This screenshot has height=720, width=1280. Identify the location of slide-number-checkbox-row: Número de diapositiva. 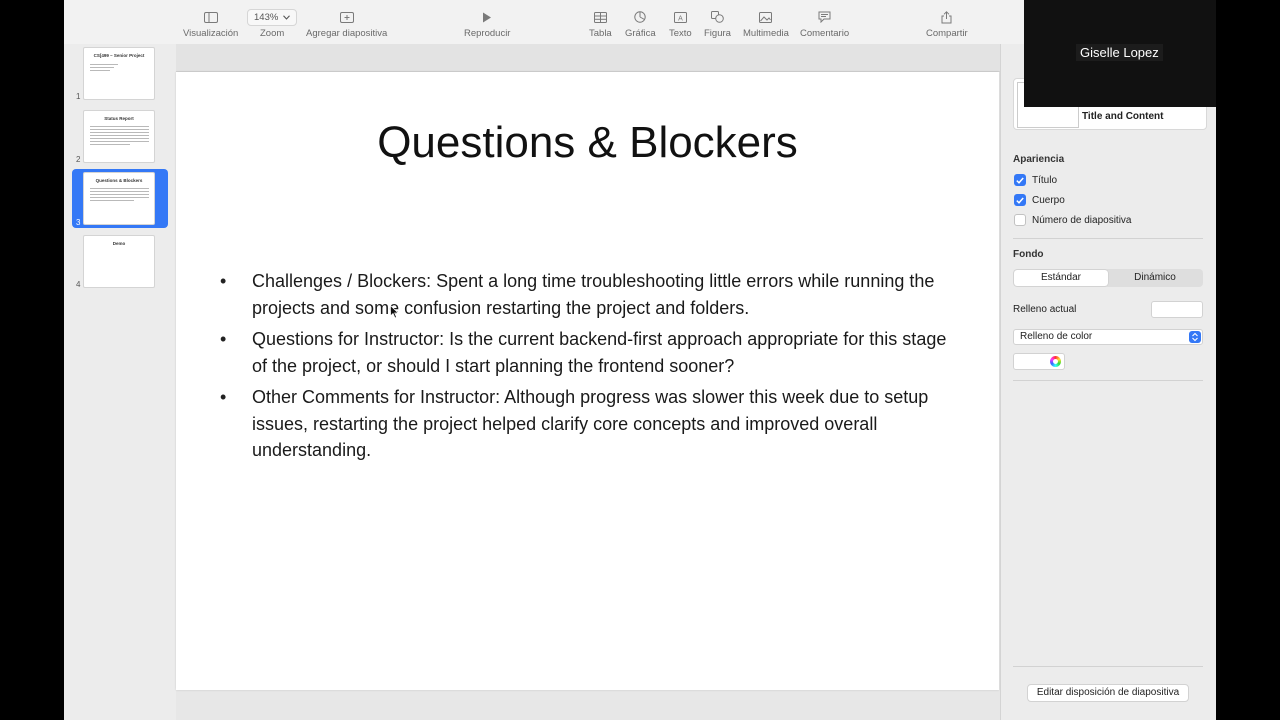
(1073, 220).